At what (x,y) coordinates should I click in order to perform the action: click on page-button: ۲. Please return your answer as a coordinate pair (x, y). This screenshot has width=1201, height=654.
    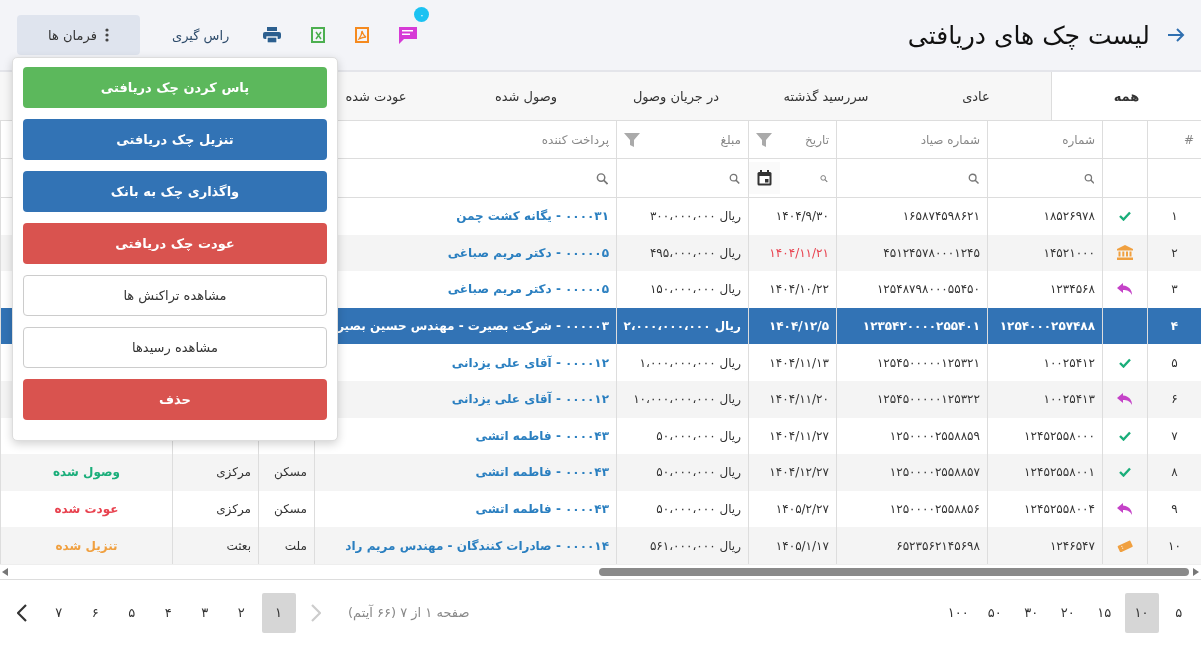
    Looking at the image, I should click on (241, 612).